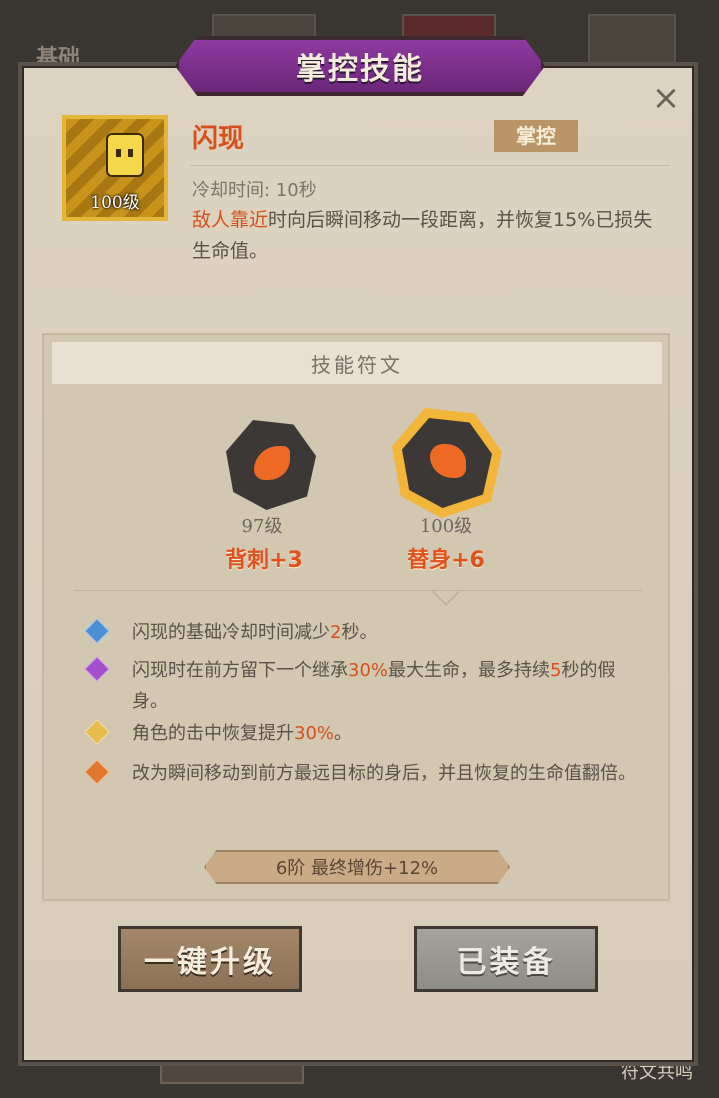 The image size is (719, 1098). Describe the element at coordinates (231, 632) in the screenshot. I see `effect-text-segment: 闪现的基础冷却时间减少` at that location.